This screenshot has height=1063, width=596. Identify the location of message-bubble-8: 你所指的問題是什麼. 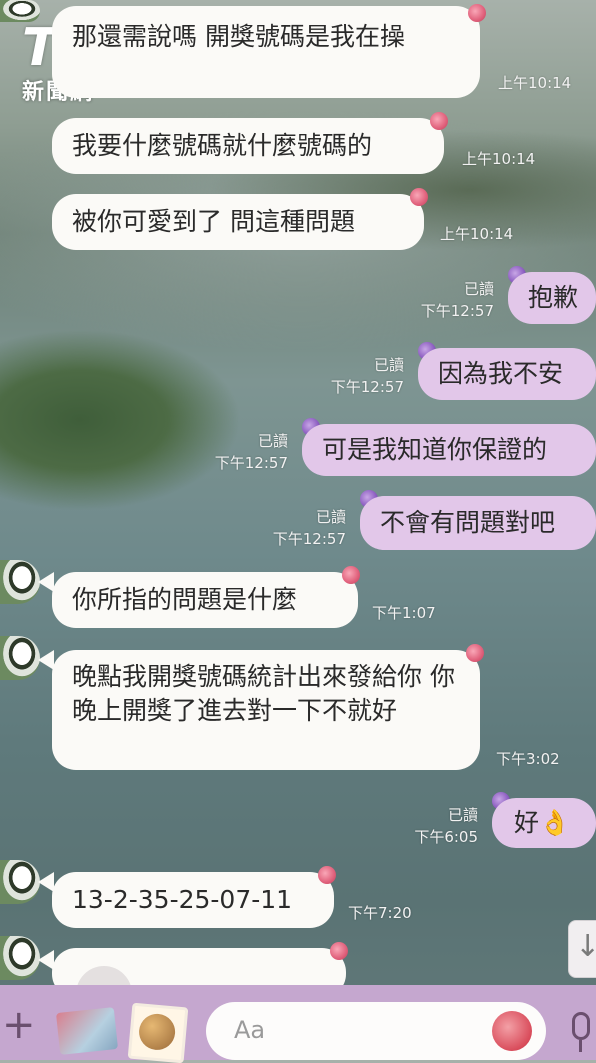
(205, 600).